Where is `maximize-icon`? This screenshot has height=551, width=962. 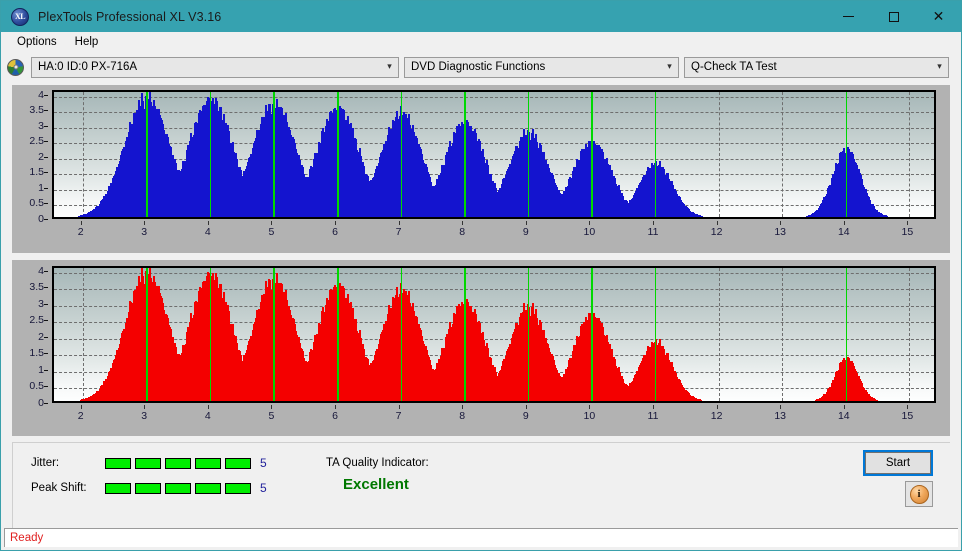
maximize-icon is located at coordinates (893, 16).